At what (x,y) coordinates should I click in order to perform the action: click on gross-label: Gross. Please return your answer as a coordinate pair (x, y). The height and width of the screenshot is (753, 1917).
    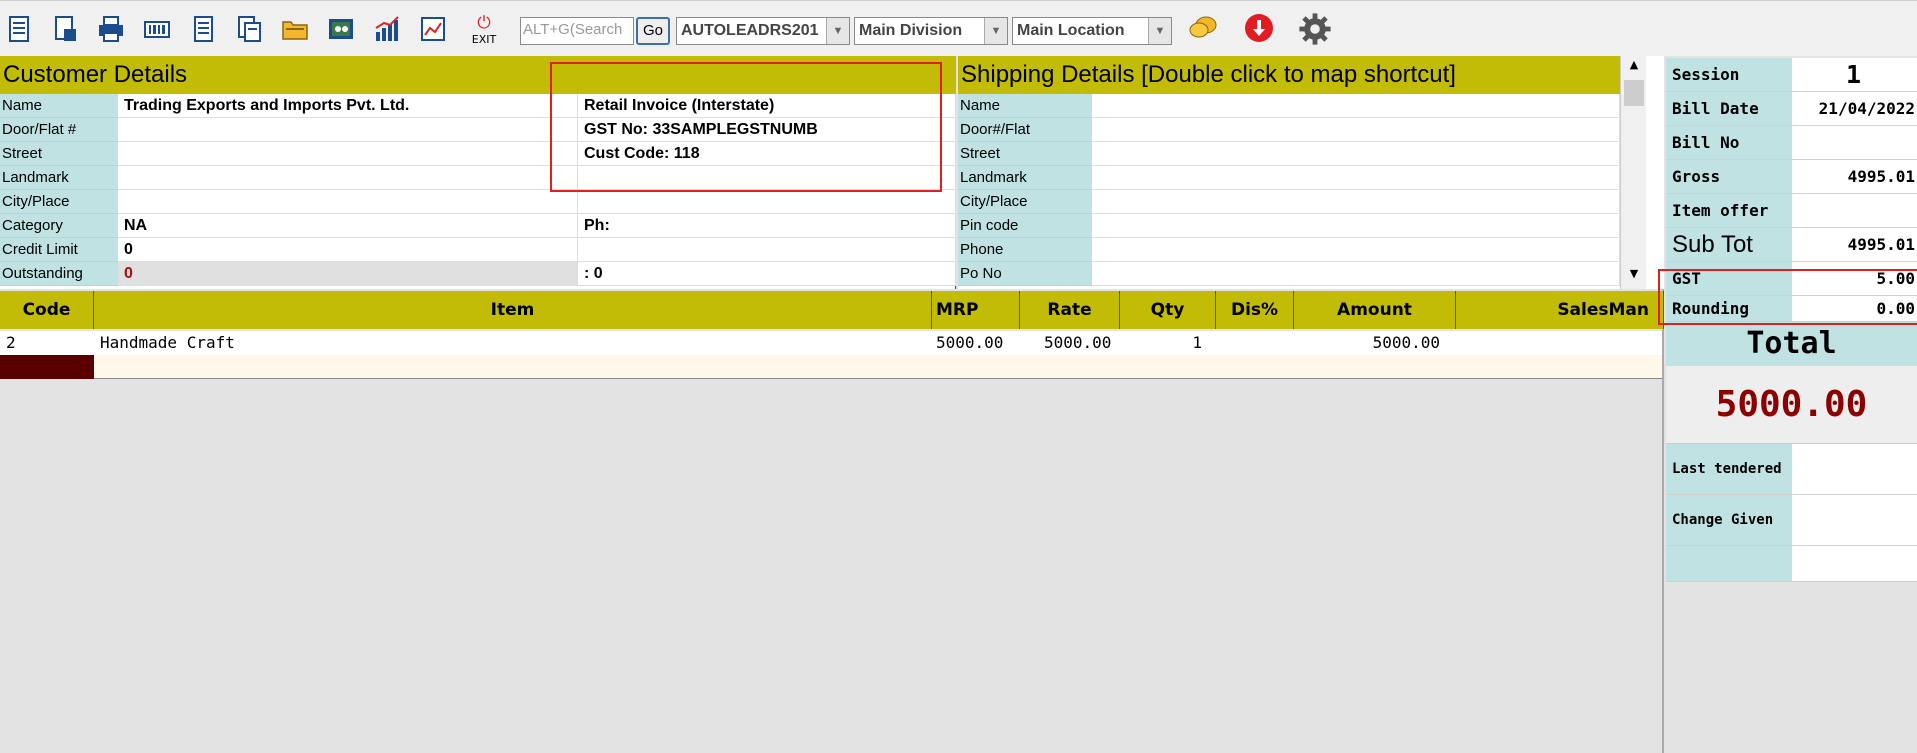
    Looking at the image, I should click on (1729, 177).